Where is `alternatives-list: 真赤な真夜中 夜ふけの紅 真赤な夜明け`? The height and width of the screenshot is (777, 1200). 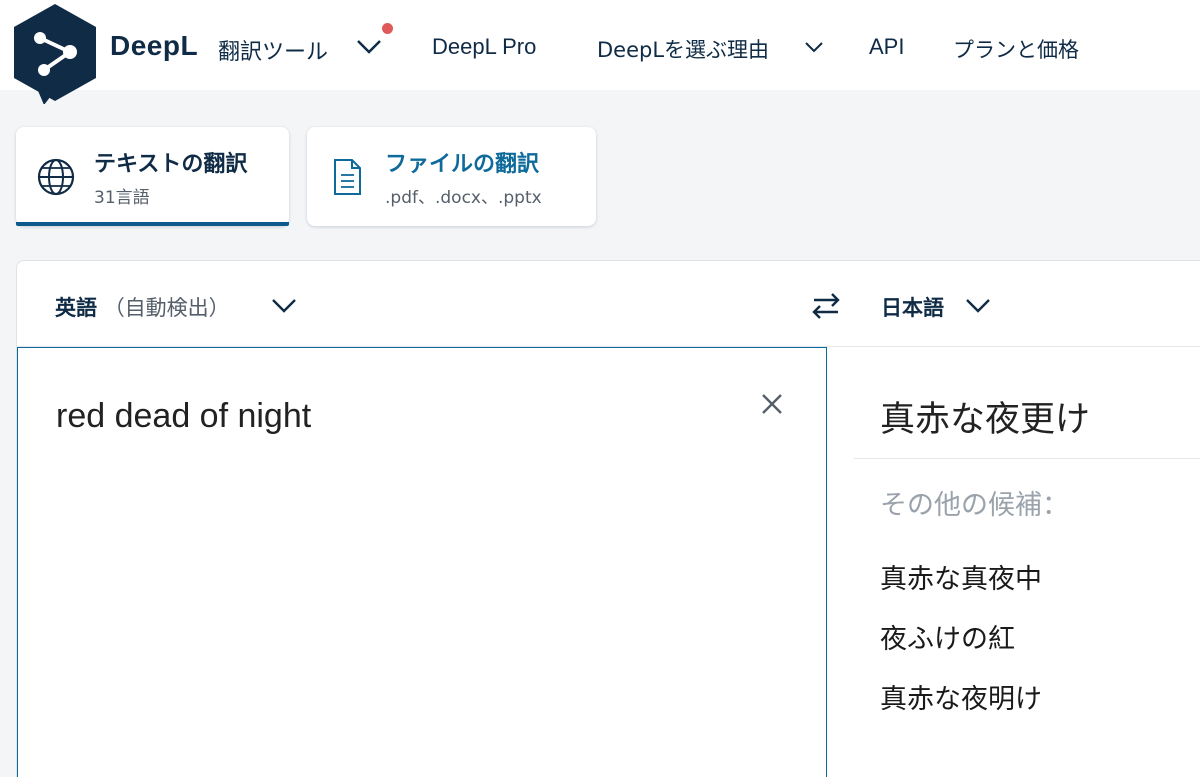 alternatives-list: 真赤な真夜中 夜ふけの紅 真赤な夜明け is located at coordinates (961, 647).